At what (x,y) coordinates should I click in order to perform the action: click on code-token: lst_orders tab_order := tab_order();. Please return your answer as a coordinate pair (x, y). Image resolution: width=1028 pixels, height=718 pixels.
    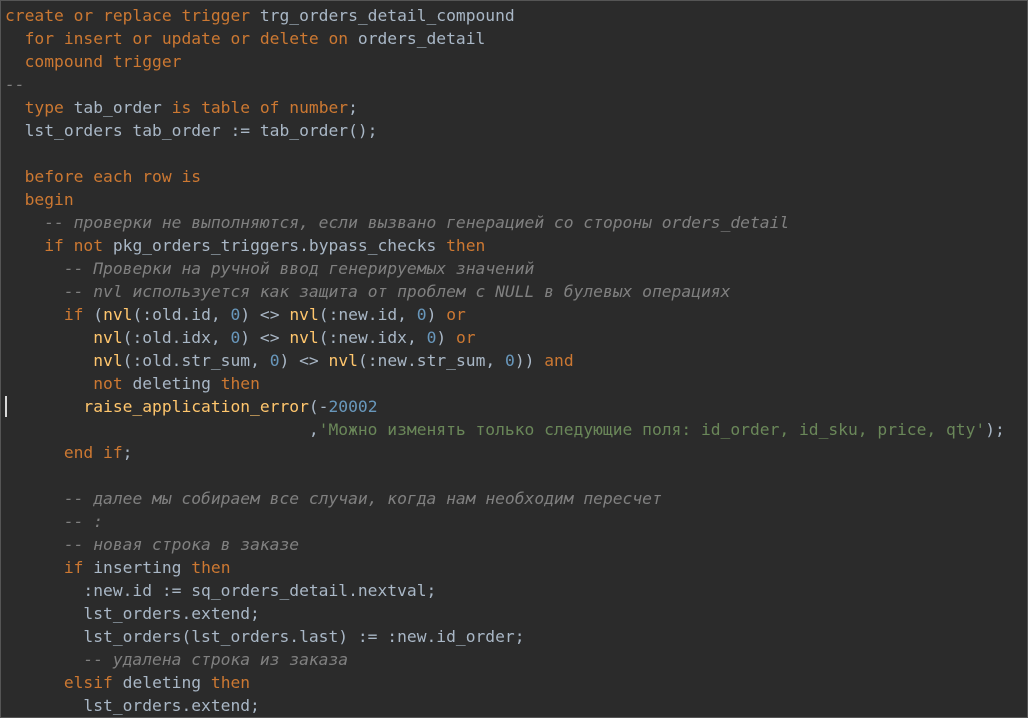
    Looking at the image, I should click on (201, 130).